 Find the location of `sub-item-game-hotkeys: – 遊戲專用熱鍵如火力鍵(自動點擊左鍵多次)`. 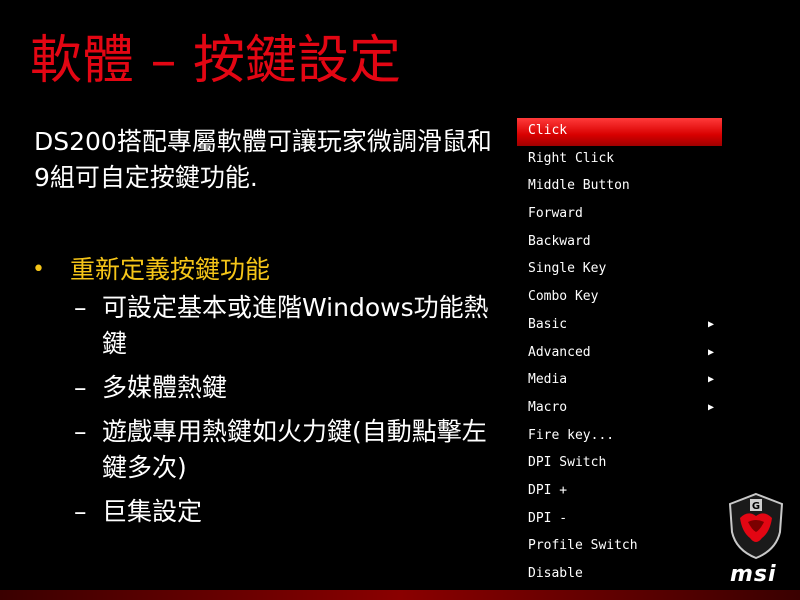

sub-item-game-hotkeys: – 遊戲專用熱鍵如火力鍵(自動點擊左鍵多次) is located at coordinates (265, 450).